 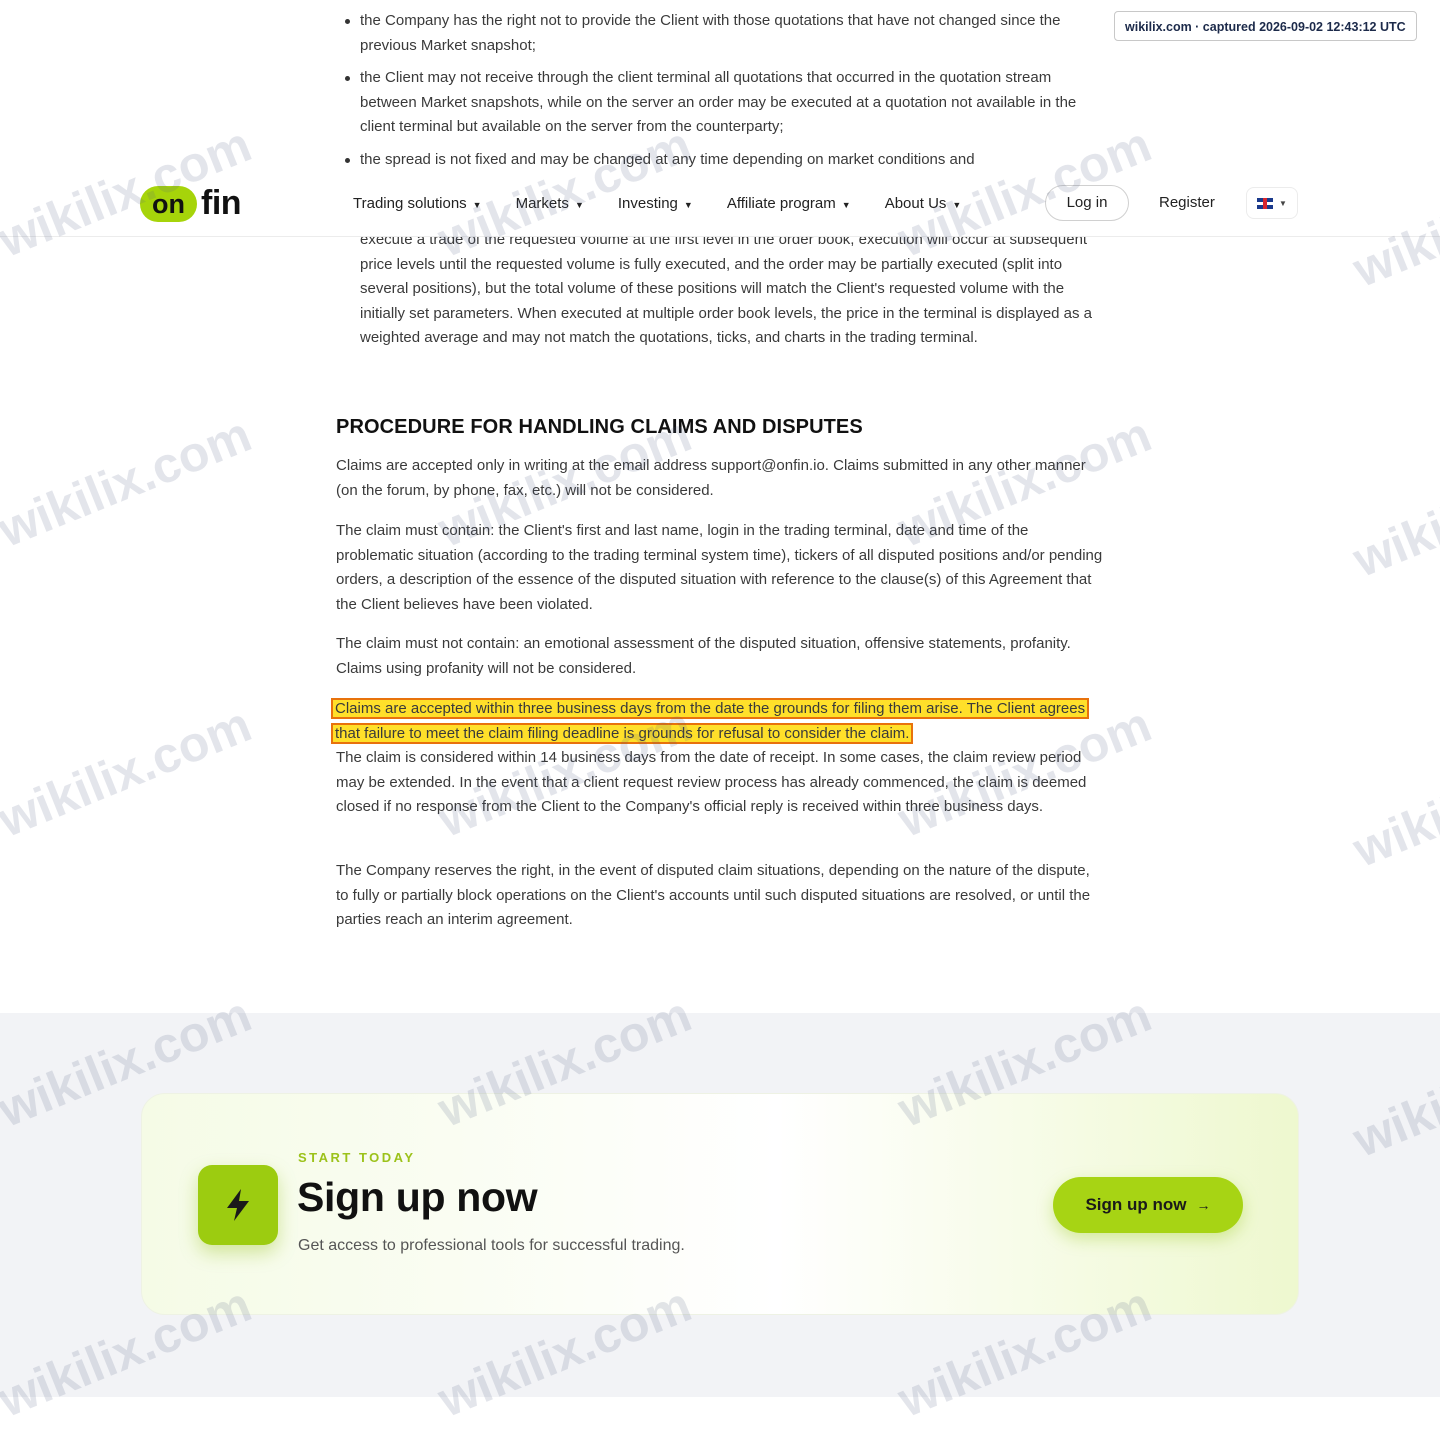 What do you see at coordinates (789, 203) in the screenshot?
I see `nav-affiliate-program: Affiliate program ▼` at bounding box center [789, 203].